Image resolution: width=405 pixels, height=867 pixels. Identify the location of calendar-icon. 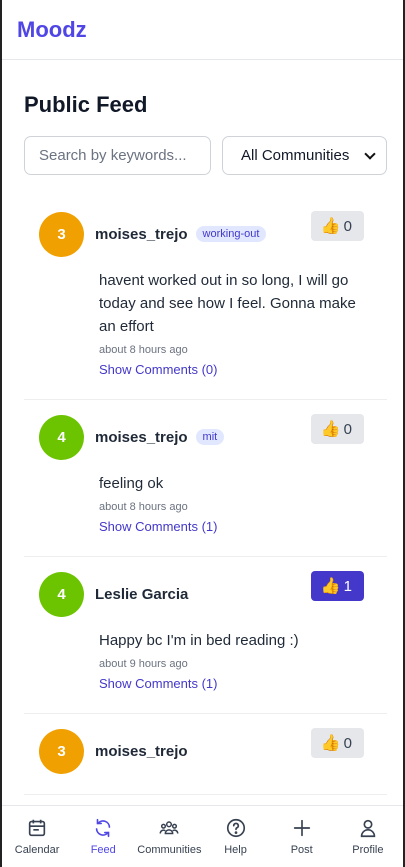
(37, 828).